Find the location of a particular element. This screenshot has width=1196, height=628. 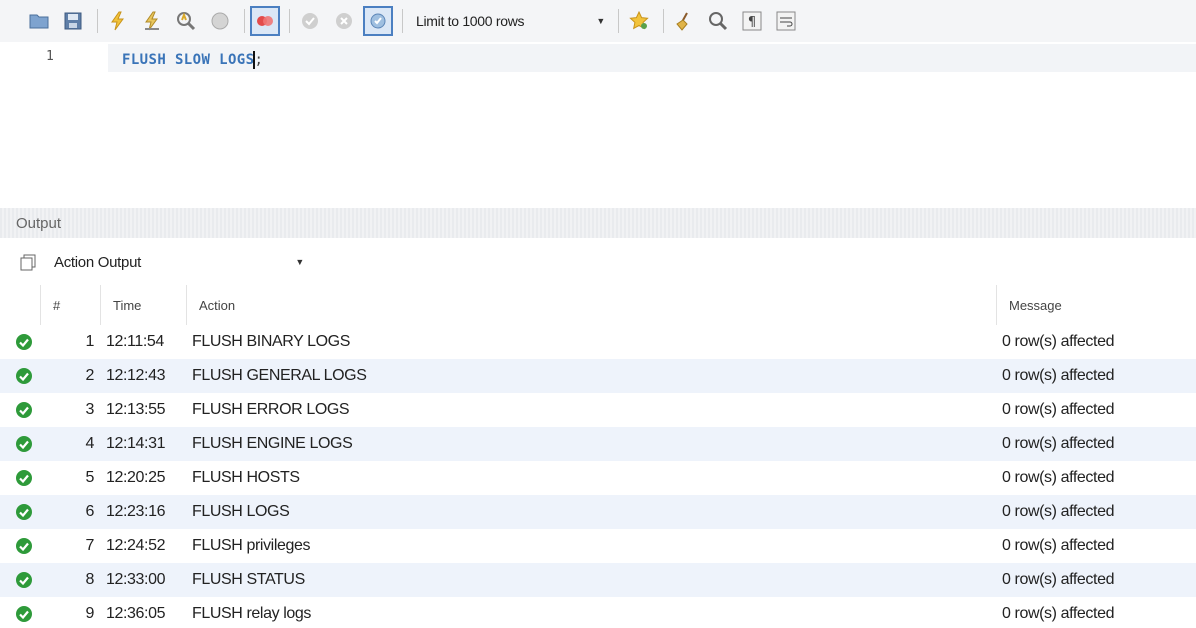

code-line-1: FLUSH SLOW LOGS; is located at coordinates (192, 60).